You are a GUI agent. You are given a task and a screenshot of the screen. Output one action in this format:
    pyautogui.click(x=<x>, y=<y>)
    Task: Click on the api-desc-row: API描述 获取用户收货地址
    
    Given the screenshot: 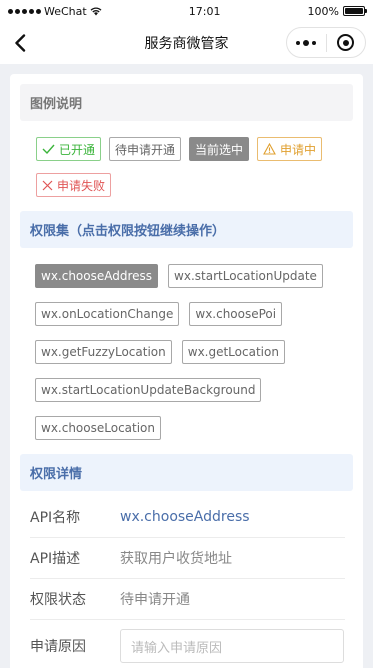 What is the action you would take?
    pyautogui.click(x=187, y=558)
    